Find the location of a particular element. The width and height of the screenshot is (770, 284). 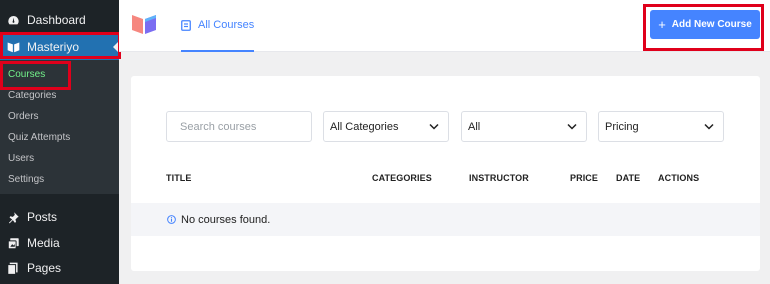

pricing-select: Pricing is located at coordinates (661, 126).